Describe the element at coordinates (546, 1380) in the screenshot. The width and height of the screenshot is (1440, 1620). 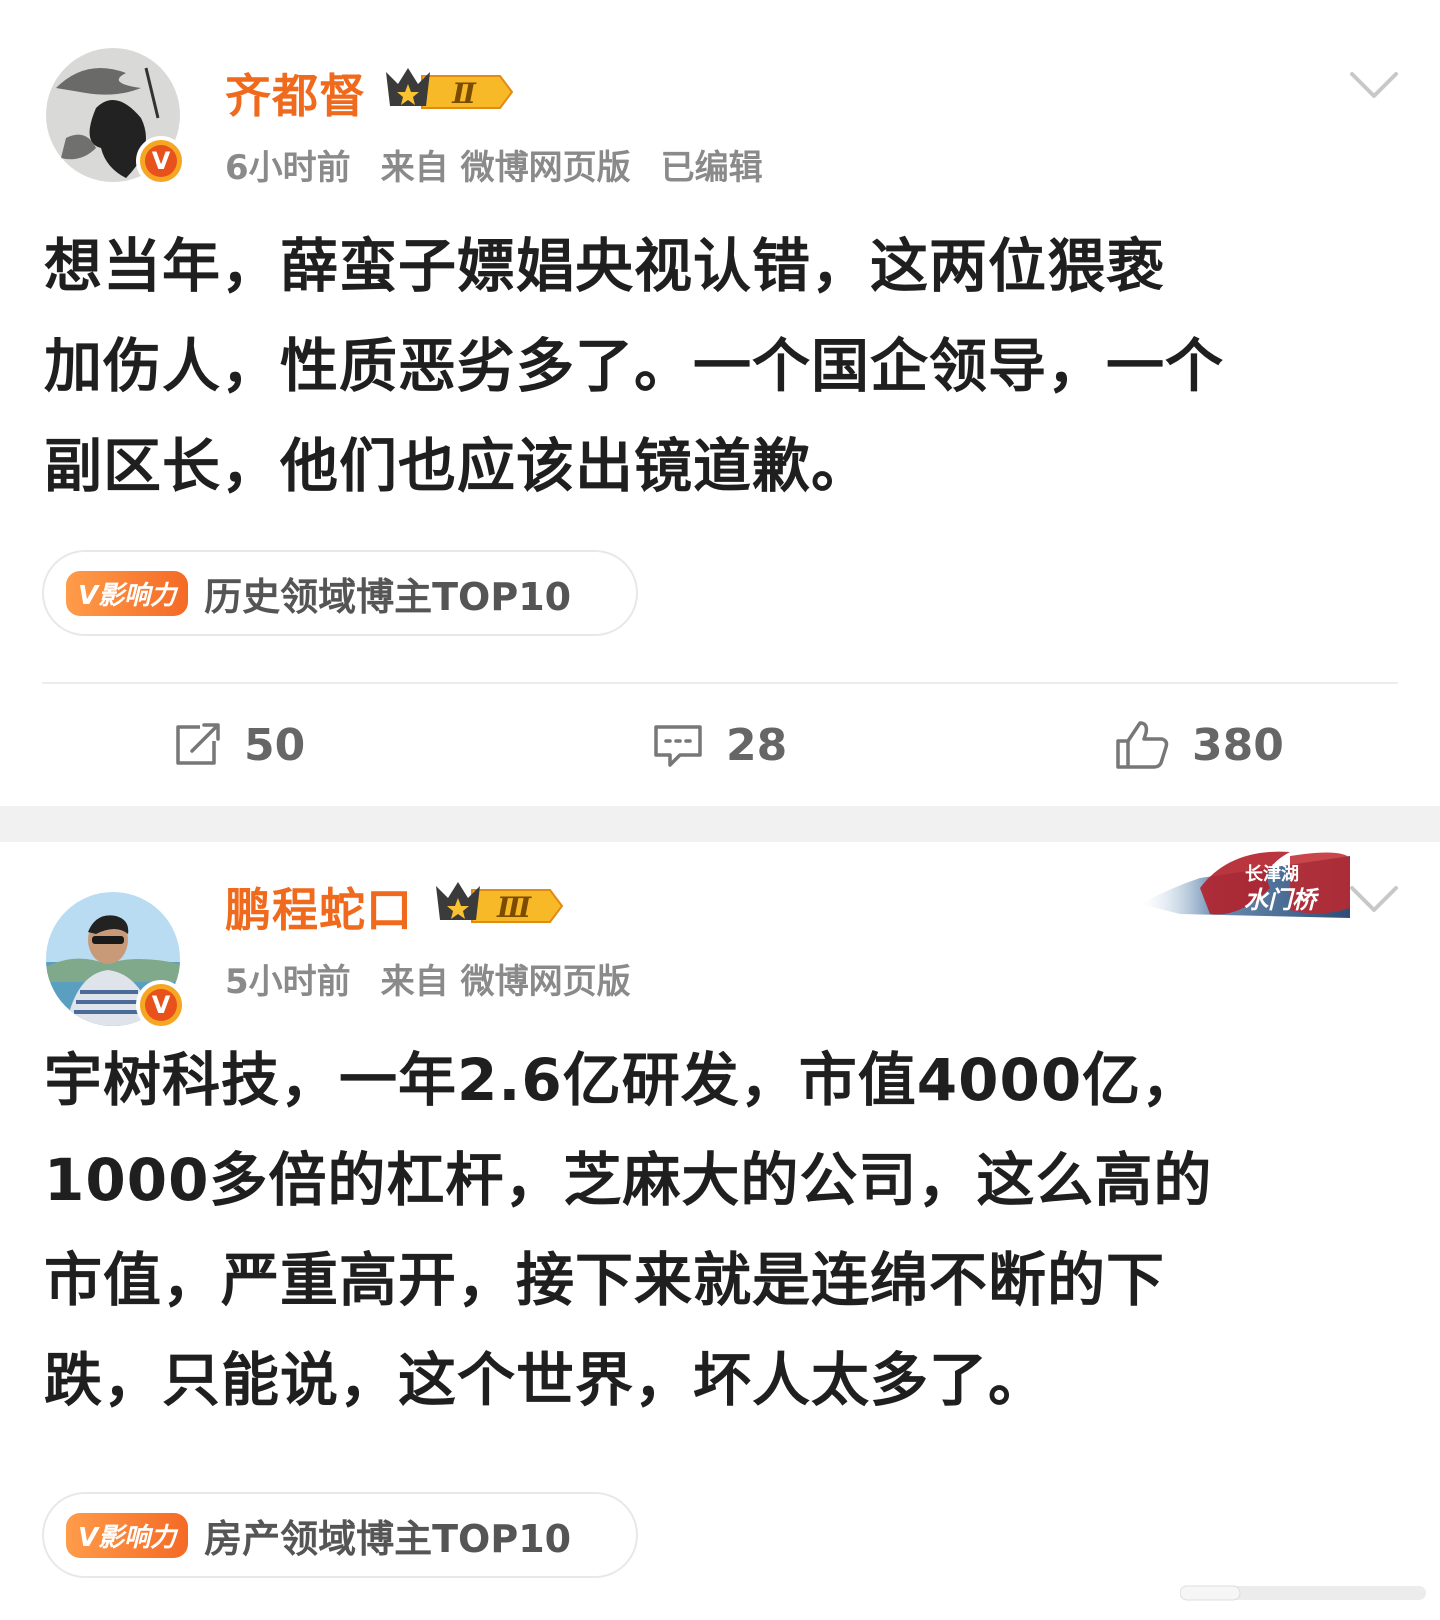
I see `content-line: 跌，只能说，这个世界，坏人太多了。` at that location.